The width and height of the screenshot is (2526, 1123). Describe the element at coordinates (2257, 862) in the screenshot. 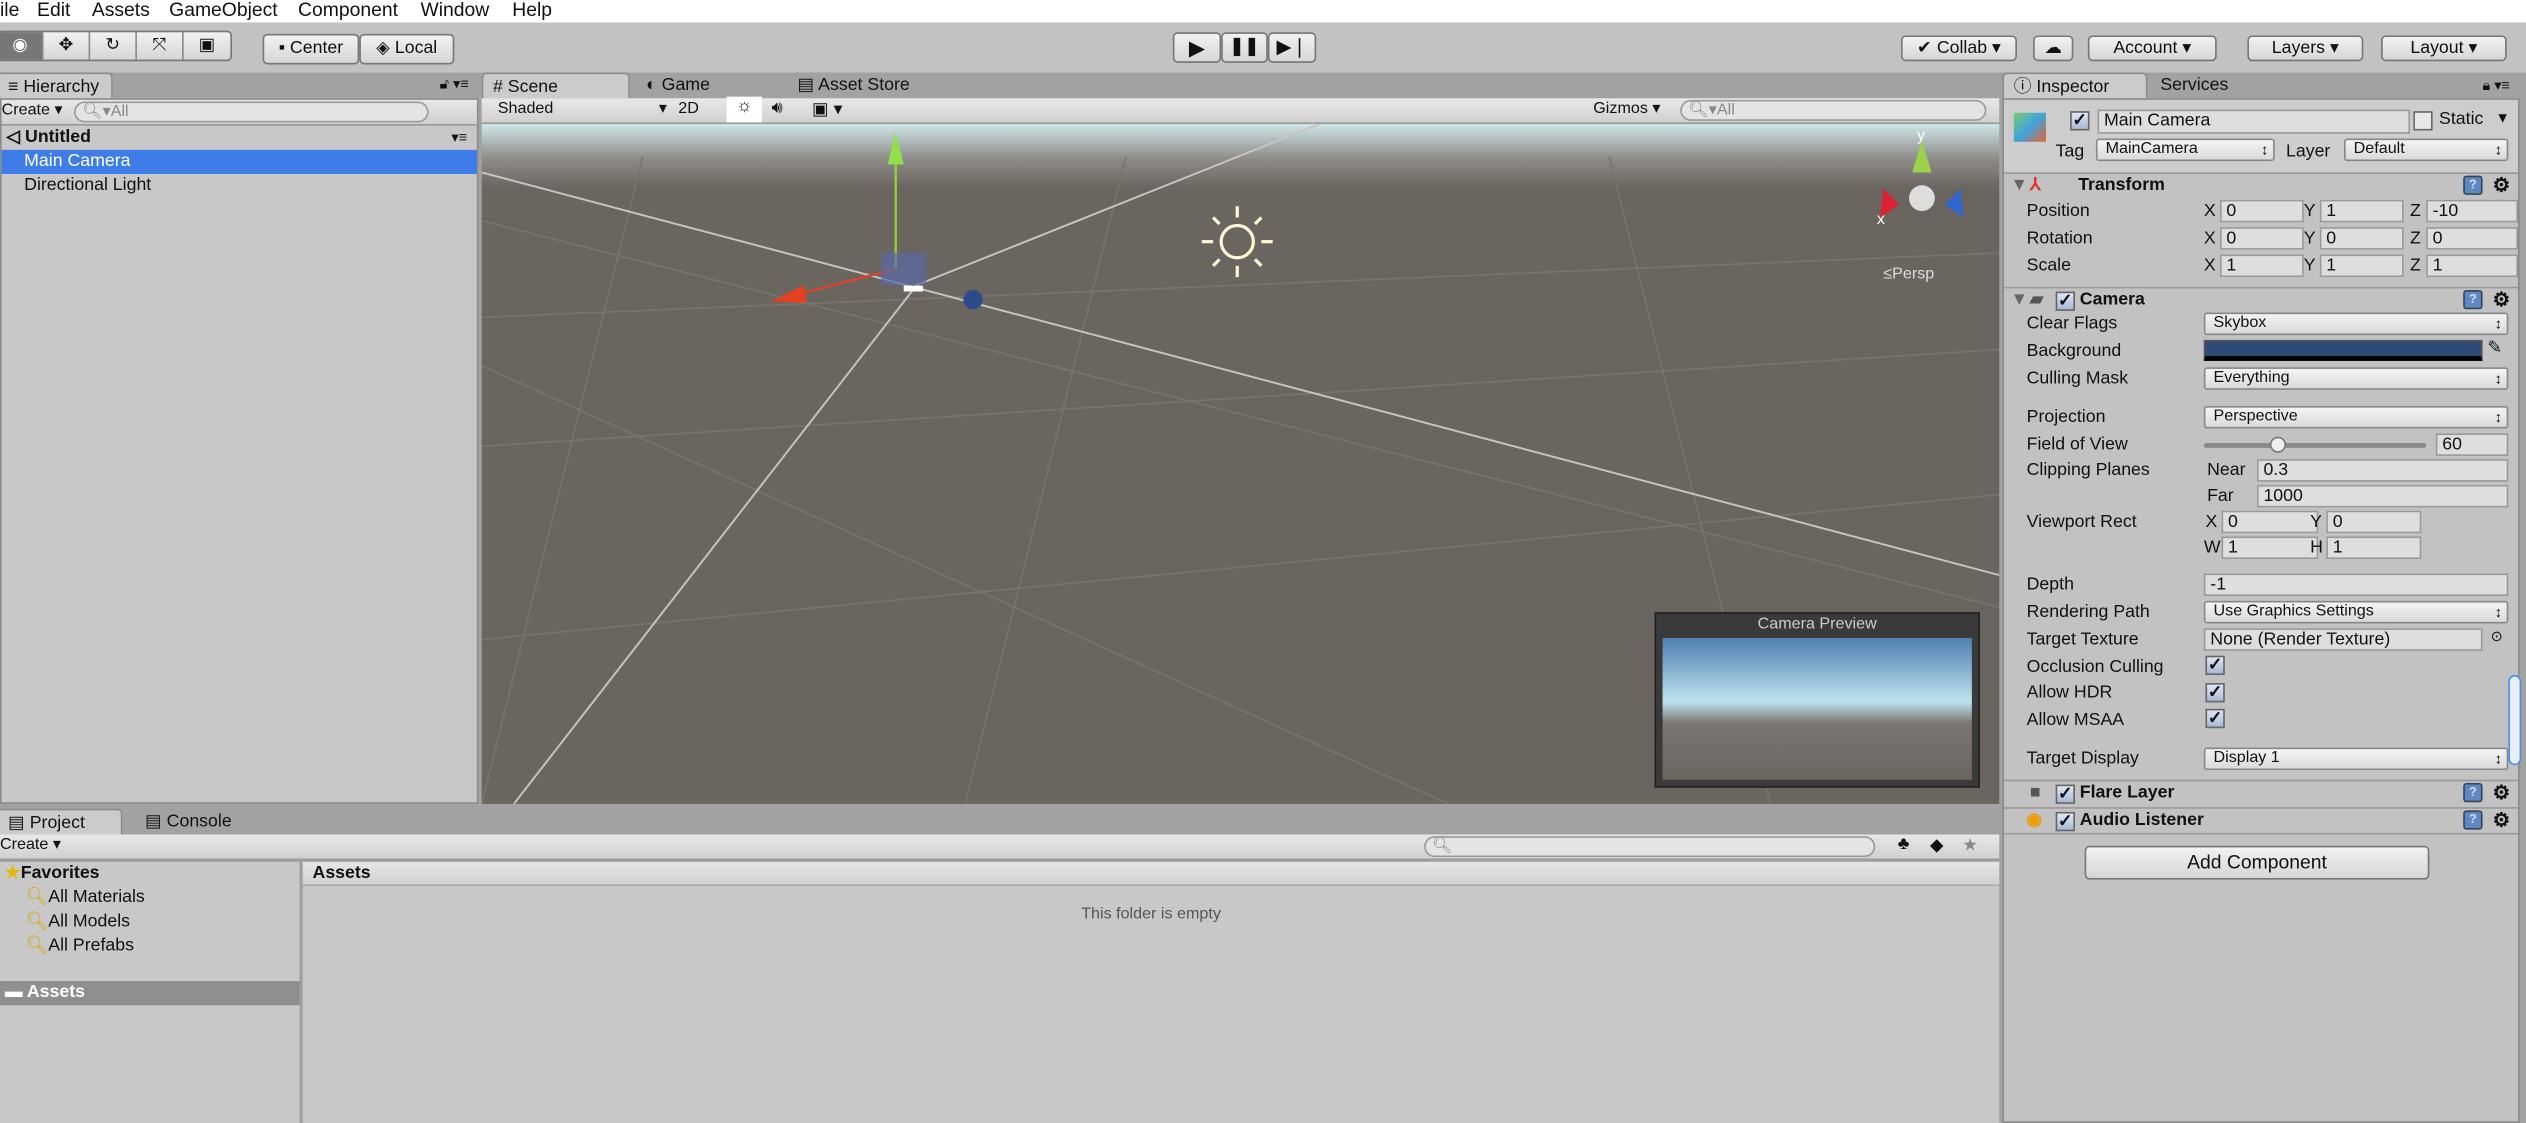

I see `add-component-button: Add Component` at that location.